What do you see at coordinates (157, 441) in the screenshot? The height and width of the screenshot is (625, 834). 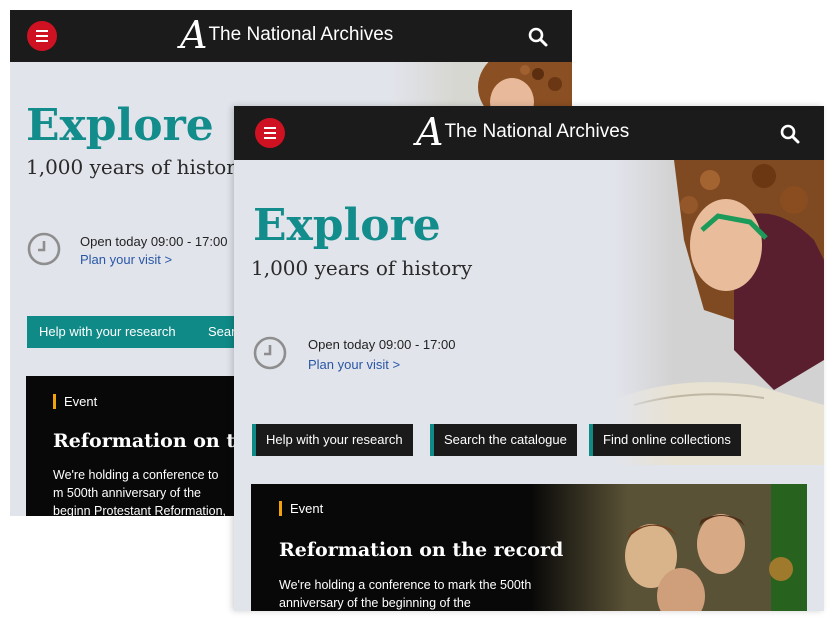 I see `event-title: Reformation on the` at bounding box center [157, 441].